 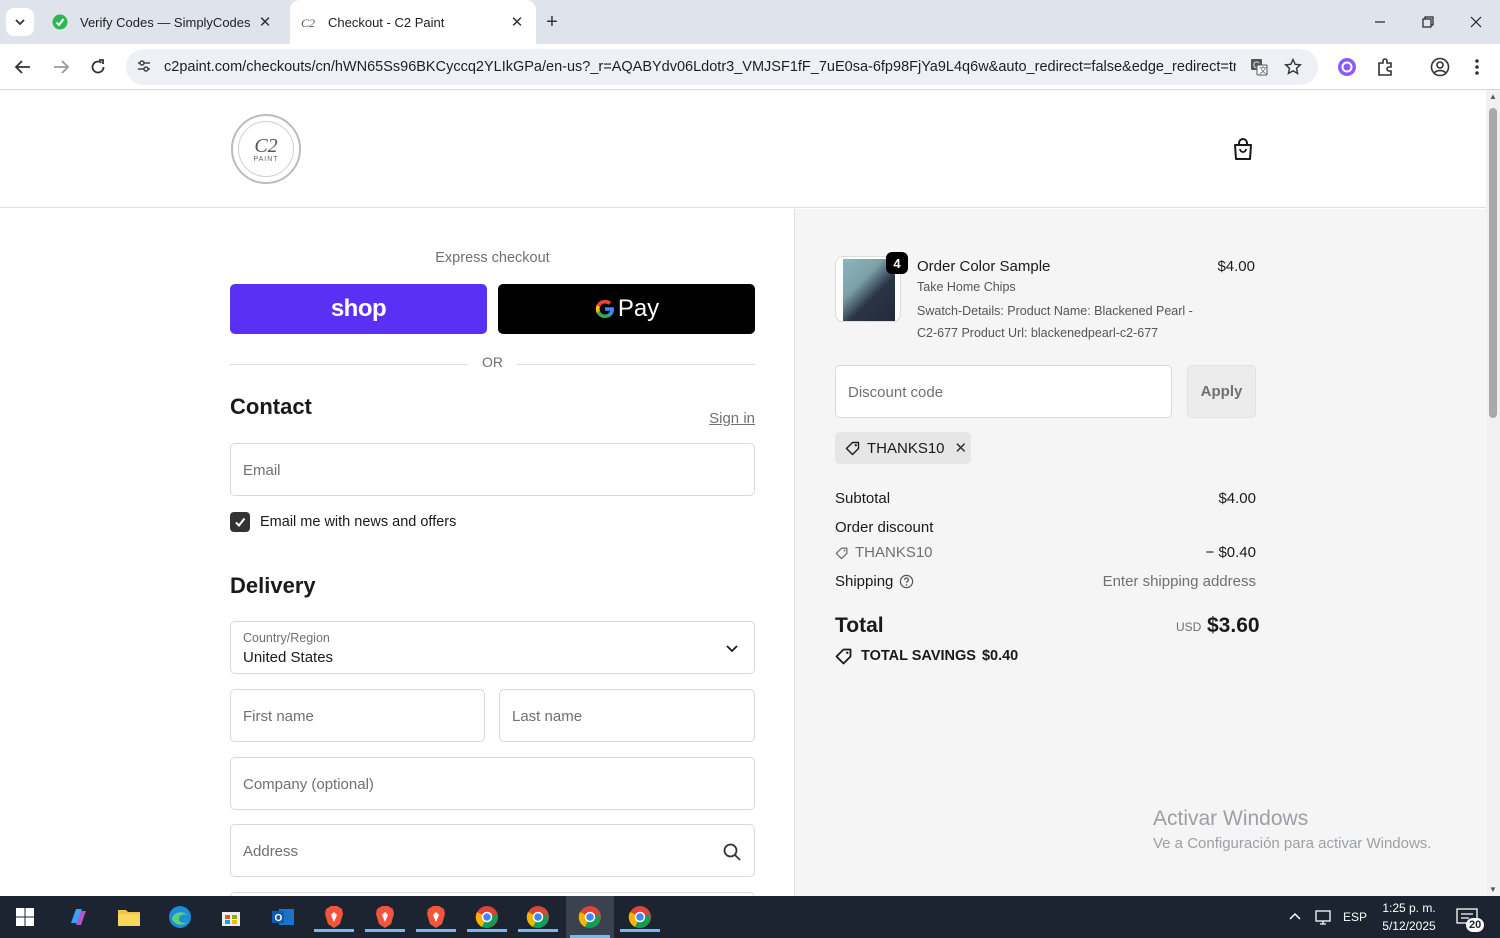 I want to click on c2-favicon-icon: C2, so click(x=308, y=22).